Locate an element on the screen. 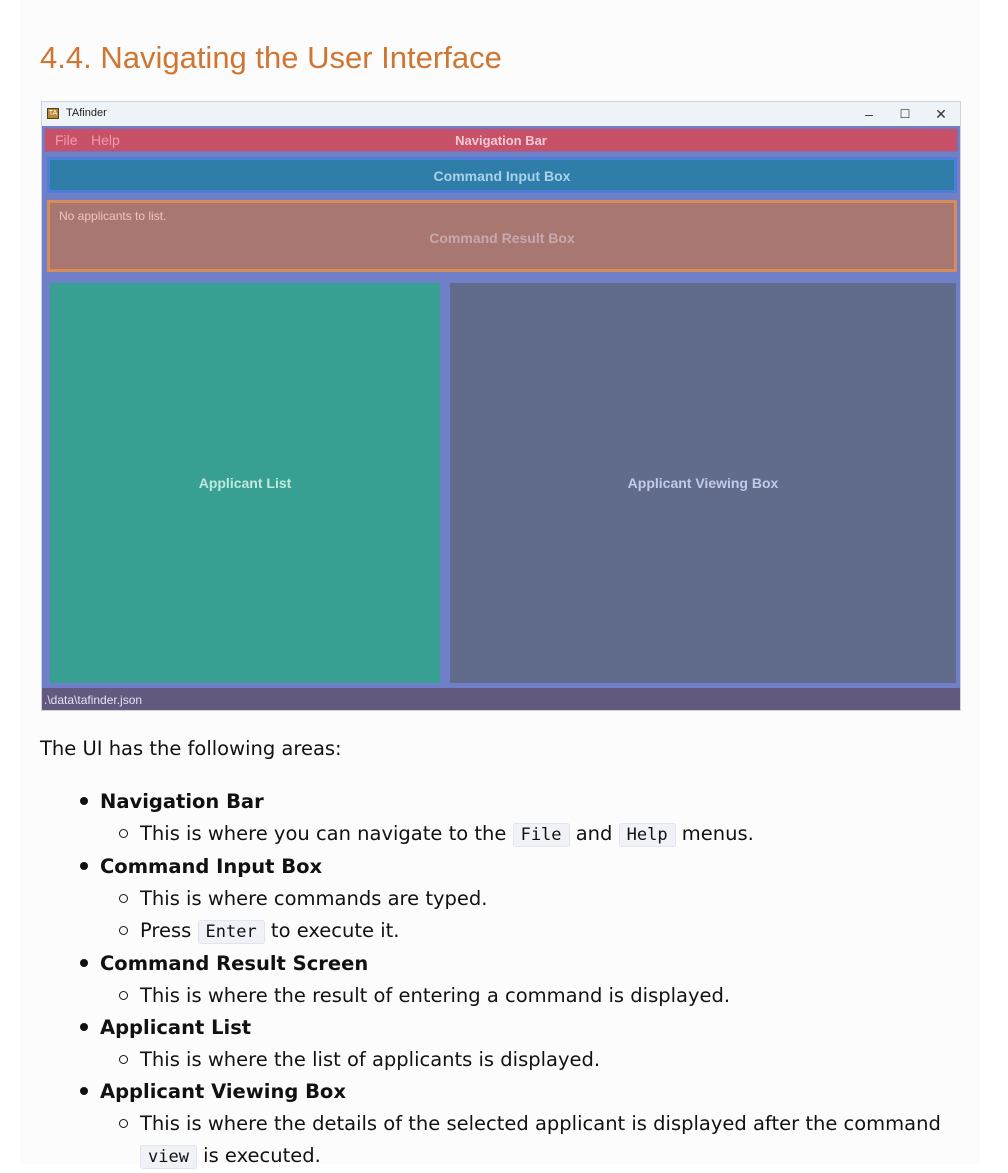 This screenshot has width=1008, height=1173. maximize-icon: ☐ is located at coordinates (905, 114).